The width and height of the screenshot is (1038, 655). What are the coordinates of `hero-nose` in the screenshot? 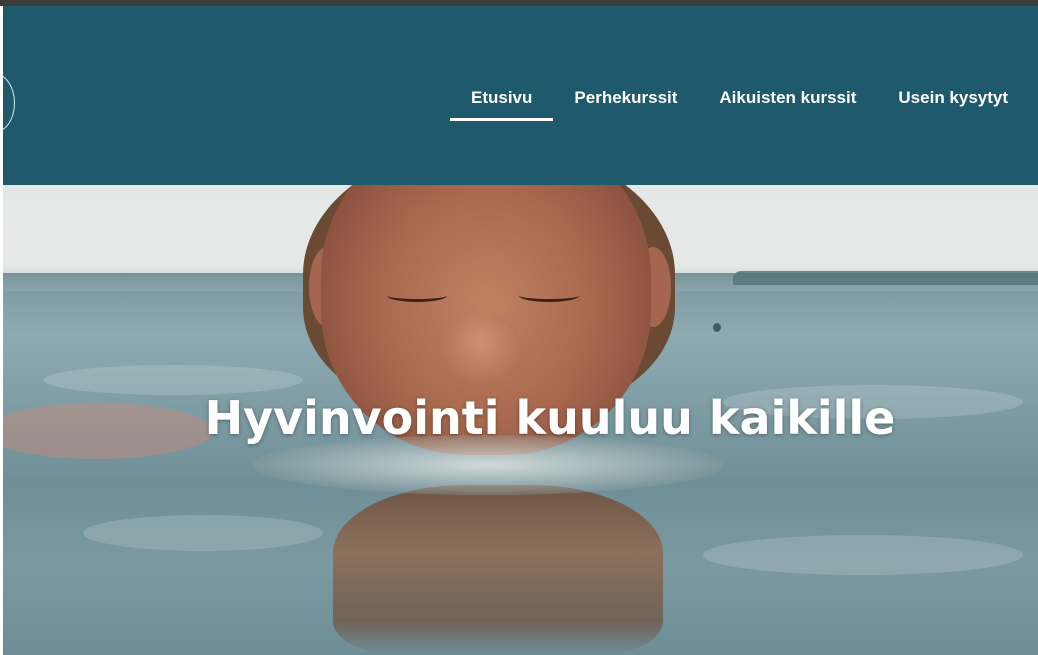 It's located at (481, 348).